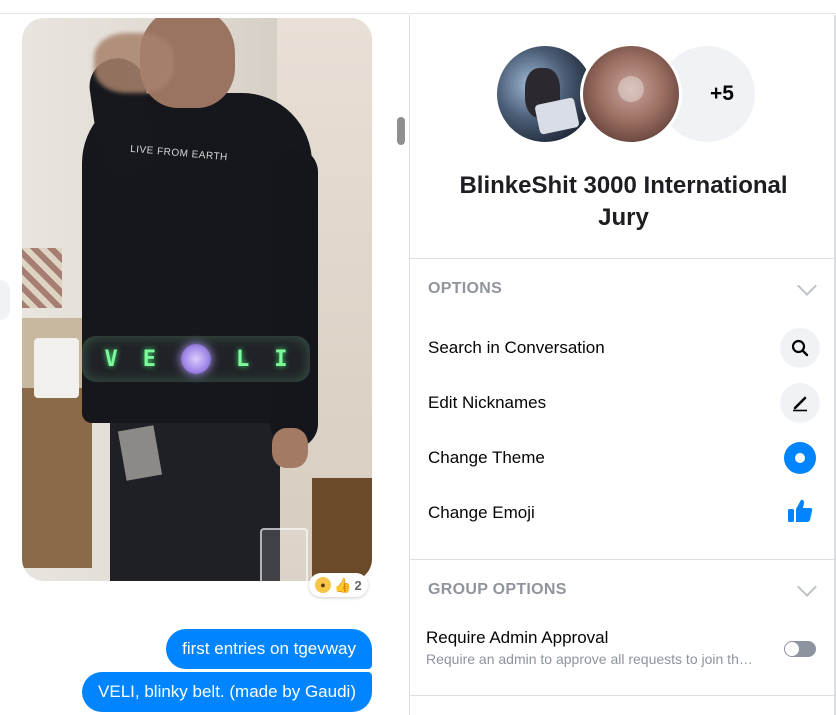 The height and width of the screenshot is (715, 836). Describe the element at coordinates (195, 489) in the screenshot. I see `photo-pants` at that location.